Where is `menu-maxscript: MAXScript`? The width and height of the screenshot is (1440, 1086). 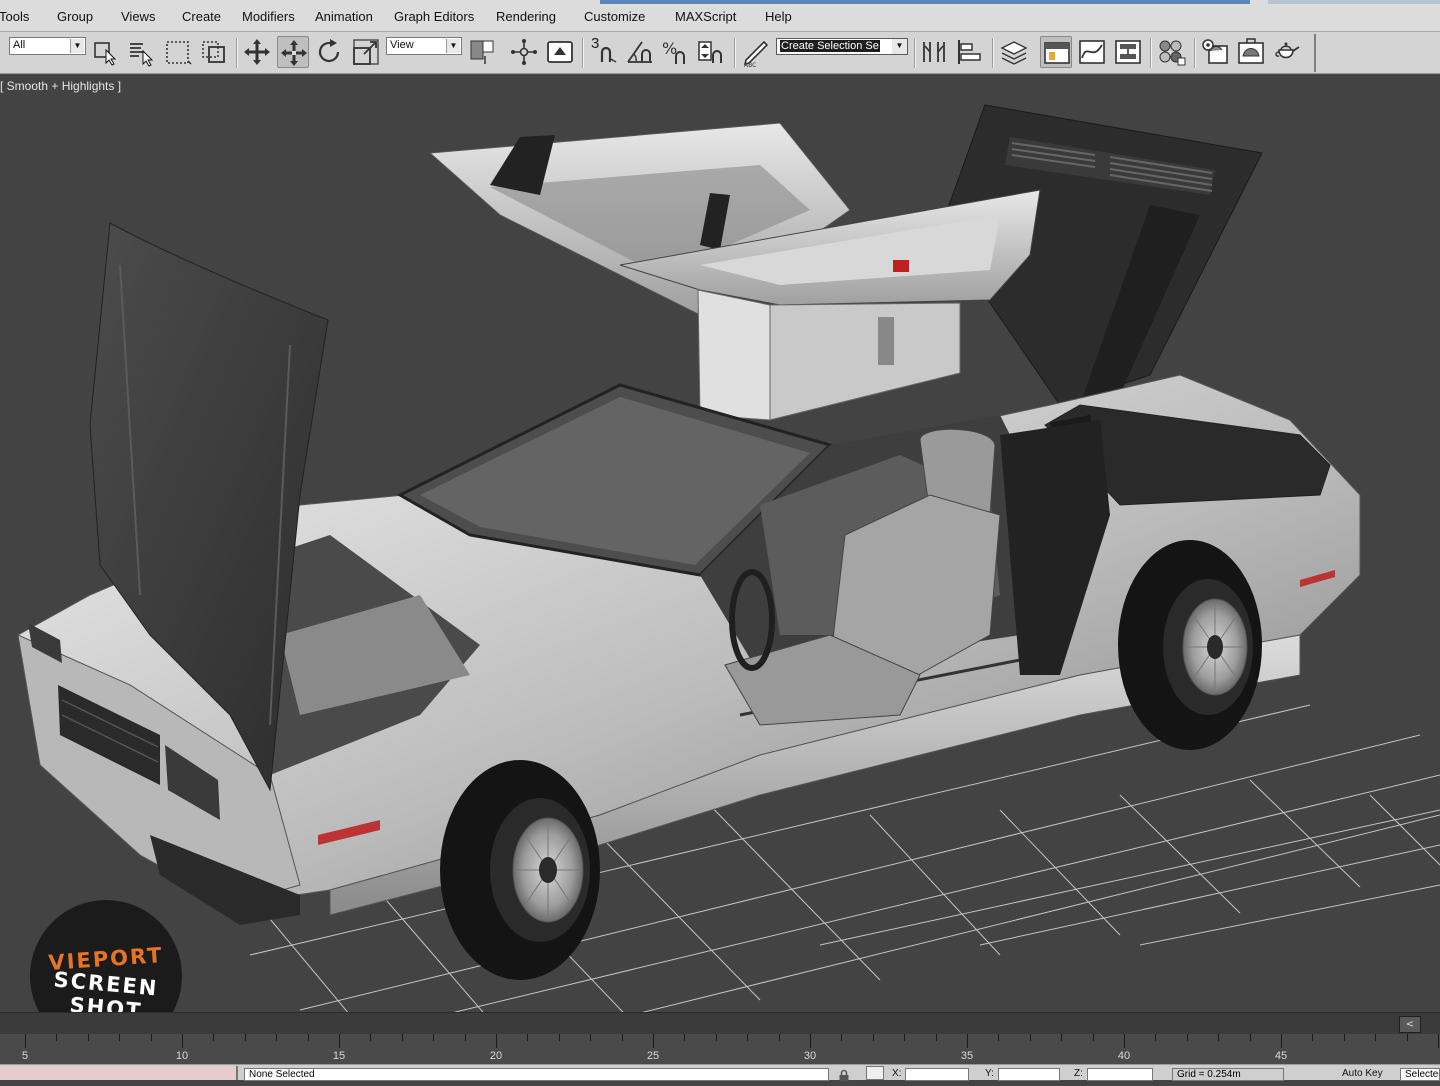 menu-maxscript: MAXScript is located at coordinates (705, 16).